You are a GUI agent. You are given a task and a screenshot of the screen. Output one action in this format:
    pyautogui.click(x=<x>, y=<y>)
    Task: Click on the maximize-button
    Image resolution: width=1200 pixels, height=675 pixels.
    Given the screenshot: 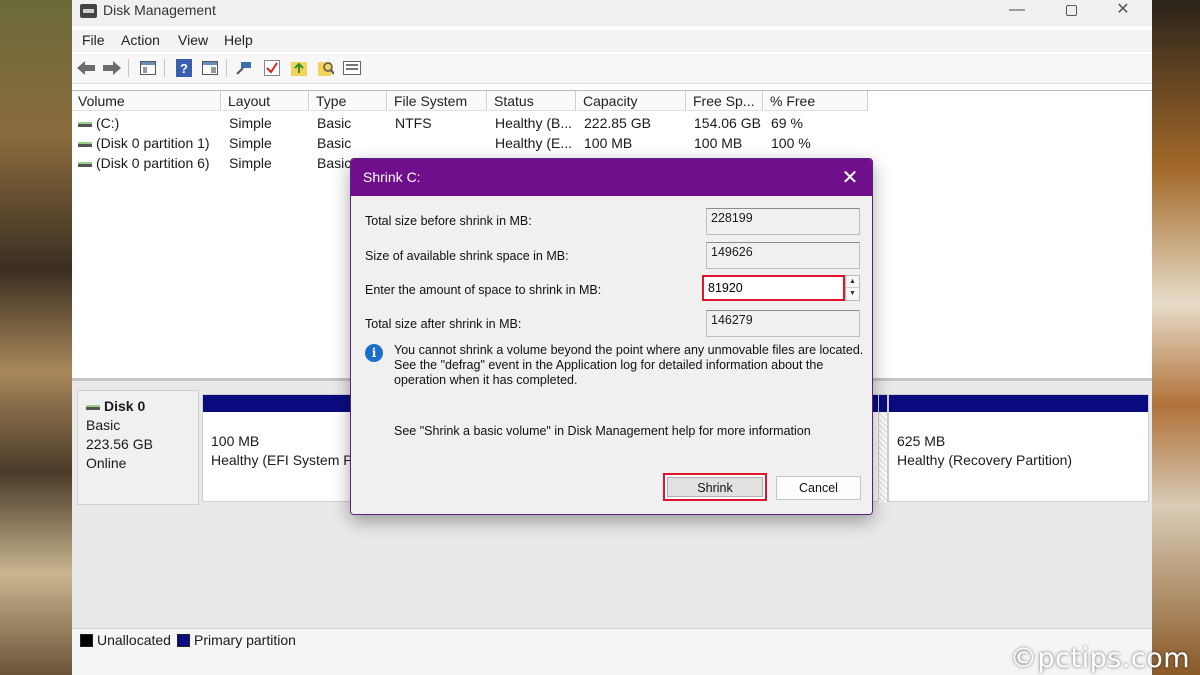 What is the action you would take?
    pyautogui.click(x=1071, y=11)
    